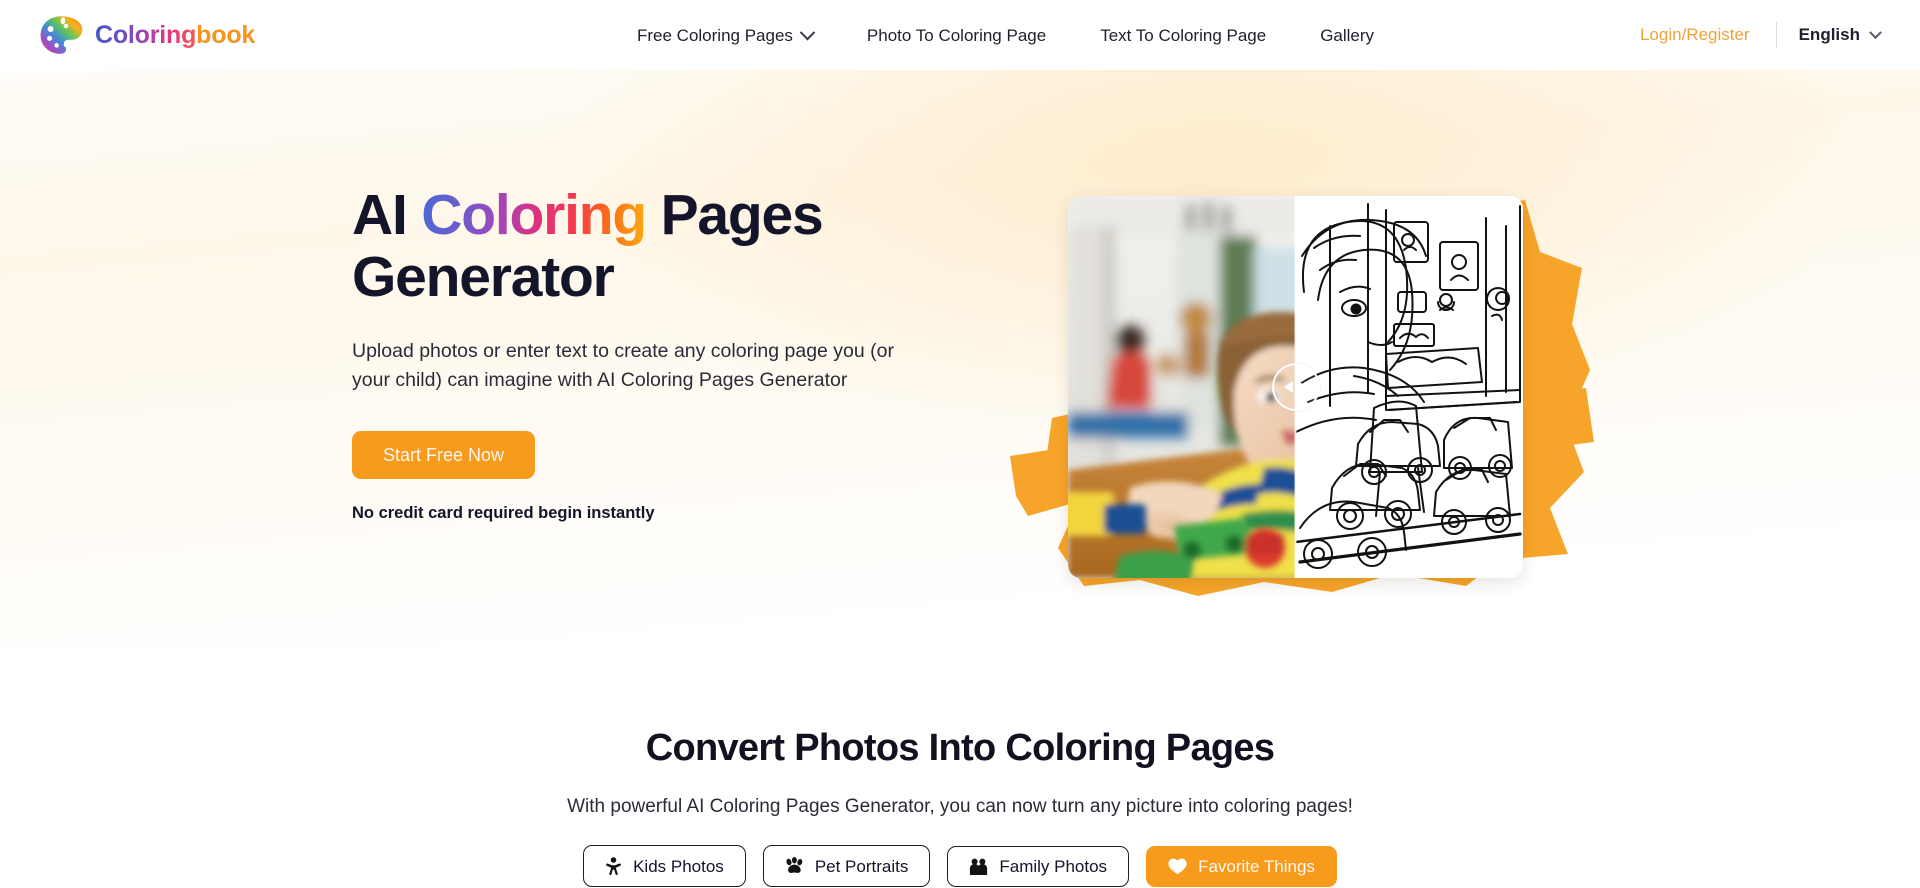 The height and width of the screenshot is (888, 1920). I want to click on nav-label: Gallery, so click(1347, 35).